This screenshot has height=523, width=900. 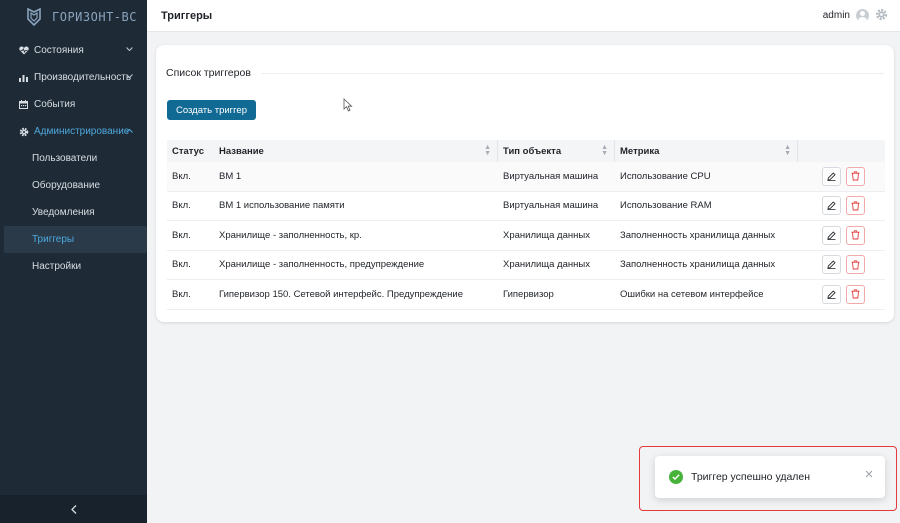 What do you see at coordinates (706, 151) in the screenshot?
I see `column-header-metric: Метрика ▲ ▼` at bounding box center [706, 151].